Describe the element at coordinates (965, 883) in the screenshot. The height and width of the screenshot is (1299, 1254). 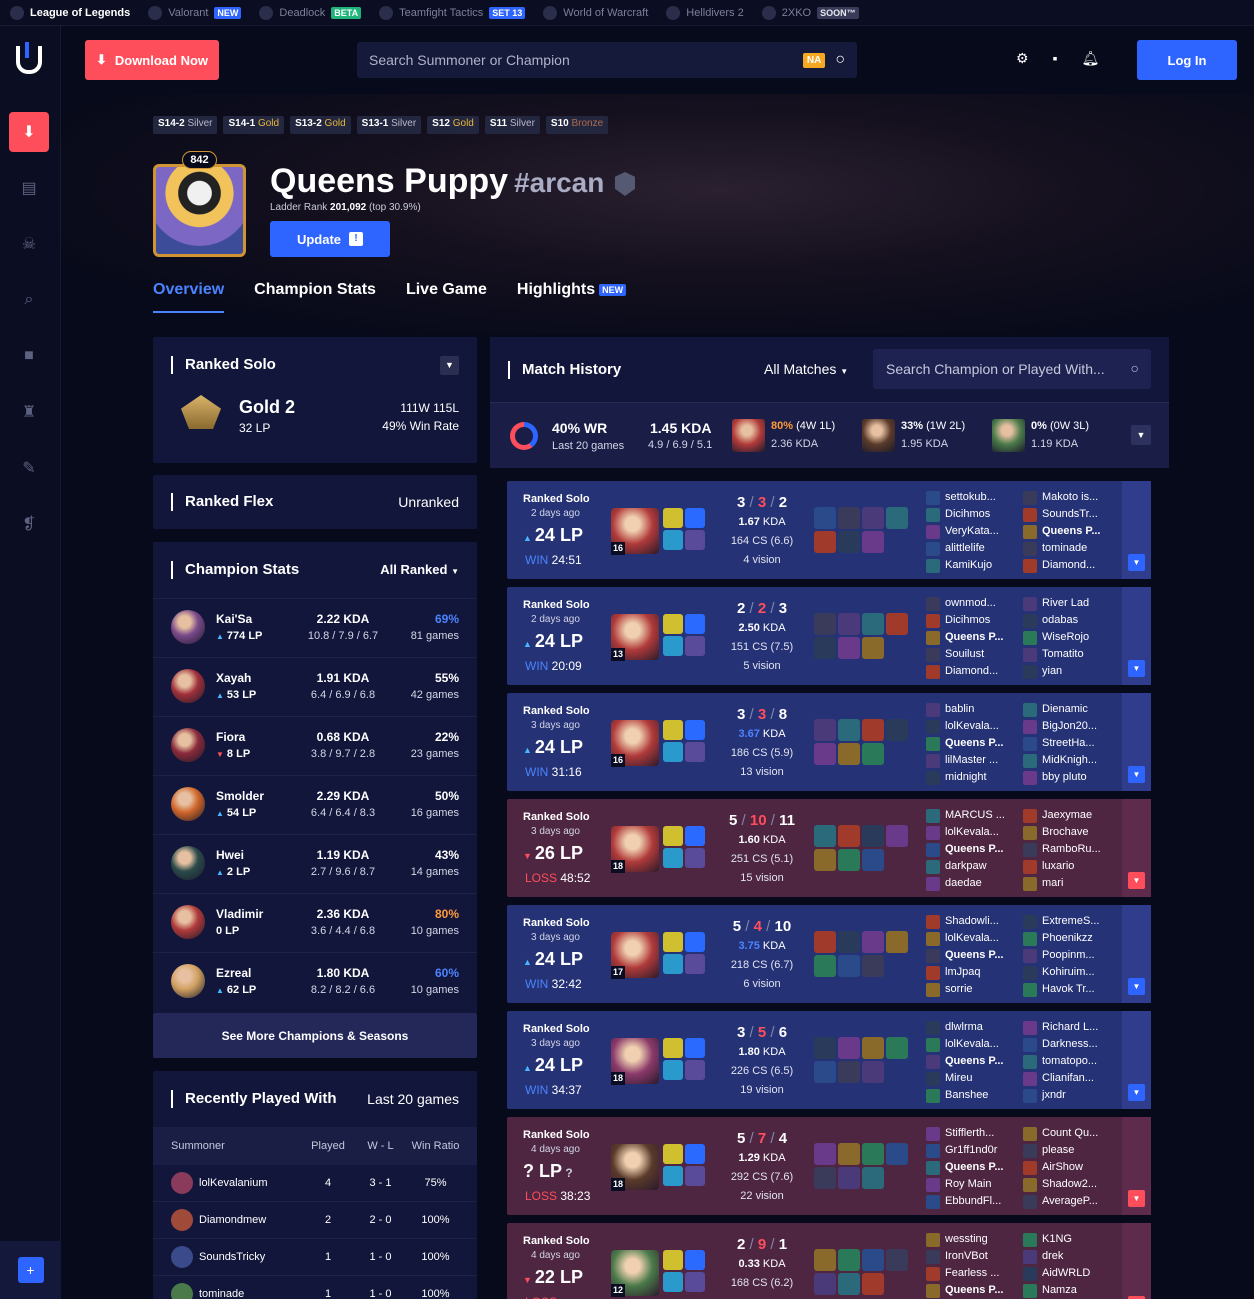
I see `team-player: daedae` at that location.